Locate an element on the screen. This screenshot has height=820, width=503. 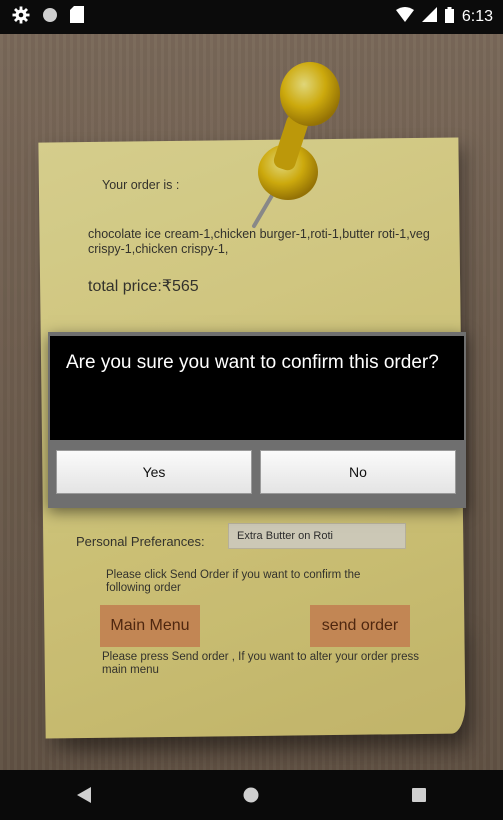
back-icon is located at coordinates (83, 795).